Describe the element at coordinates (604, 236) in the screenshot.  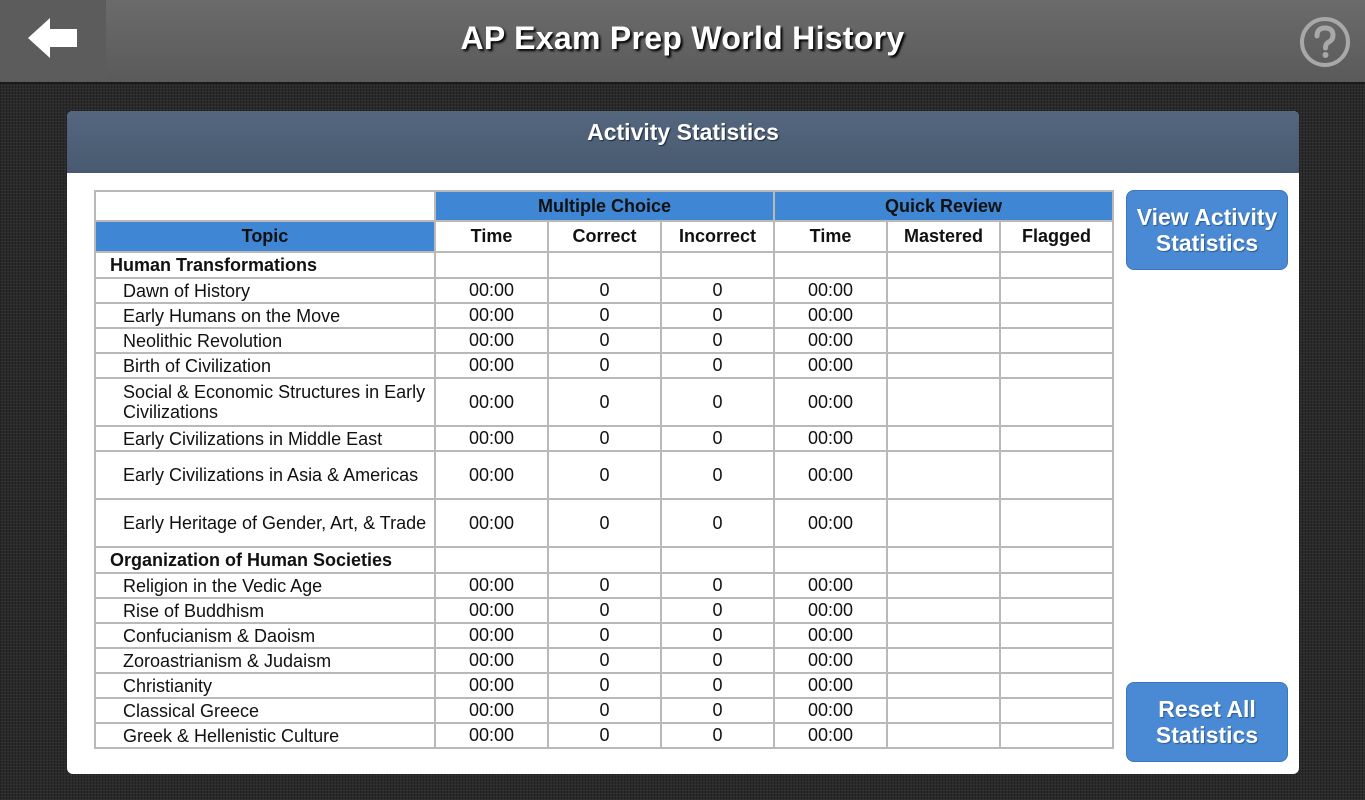
I see `column-header-correct: Correct` at that location.